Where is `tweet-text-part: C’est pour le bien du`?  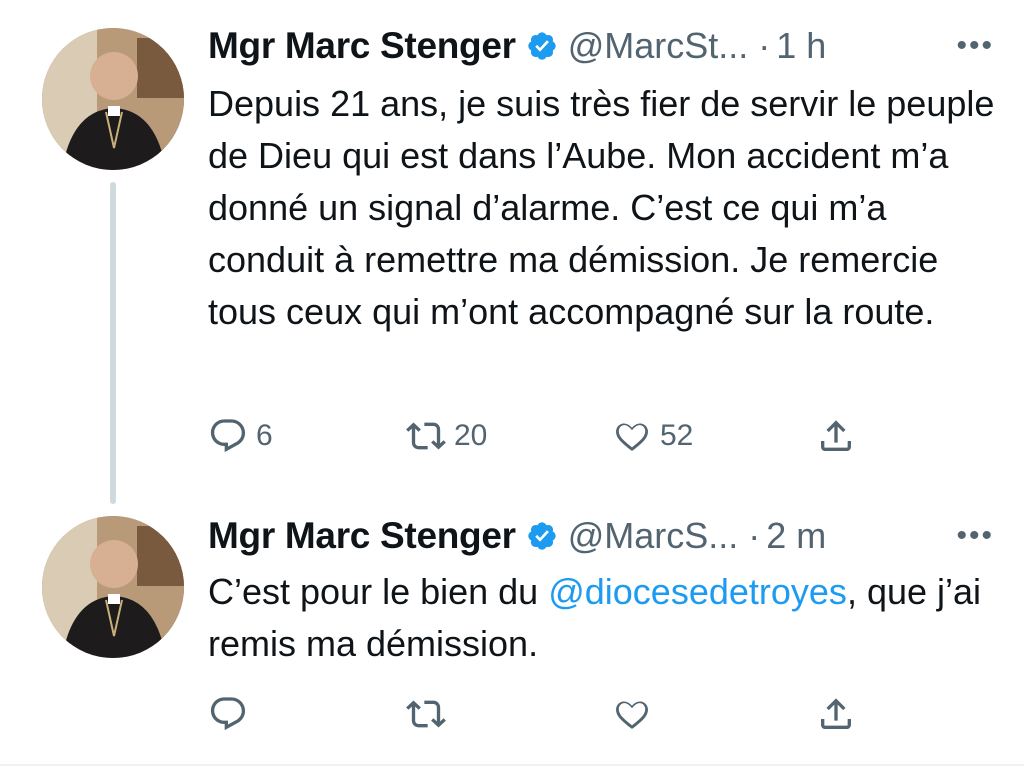
tweet-text-part: C’est pour le bien du is located at coordinates (378, 591).